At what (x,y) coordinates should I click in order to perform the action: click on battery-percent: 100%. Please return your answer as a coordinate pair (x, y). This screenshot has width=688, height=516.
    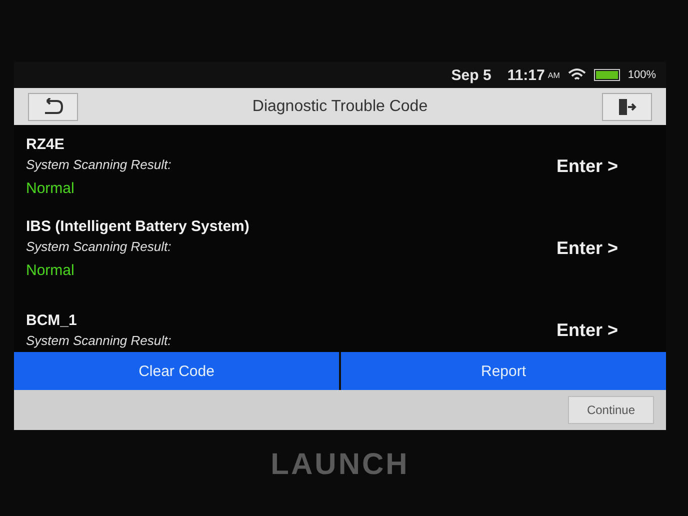
    Looking at the image, I should click on (642, 75).